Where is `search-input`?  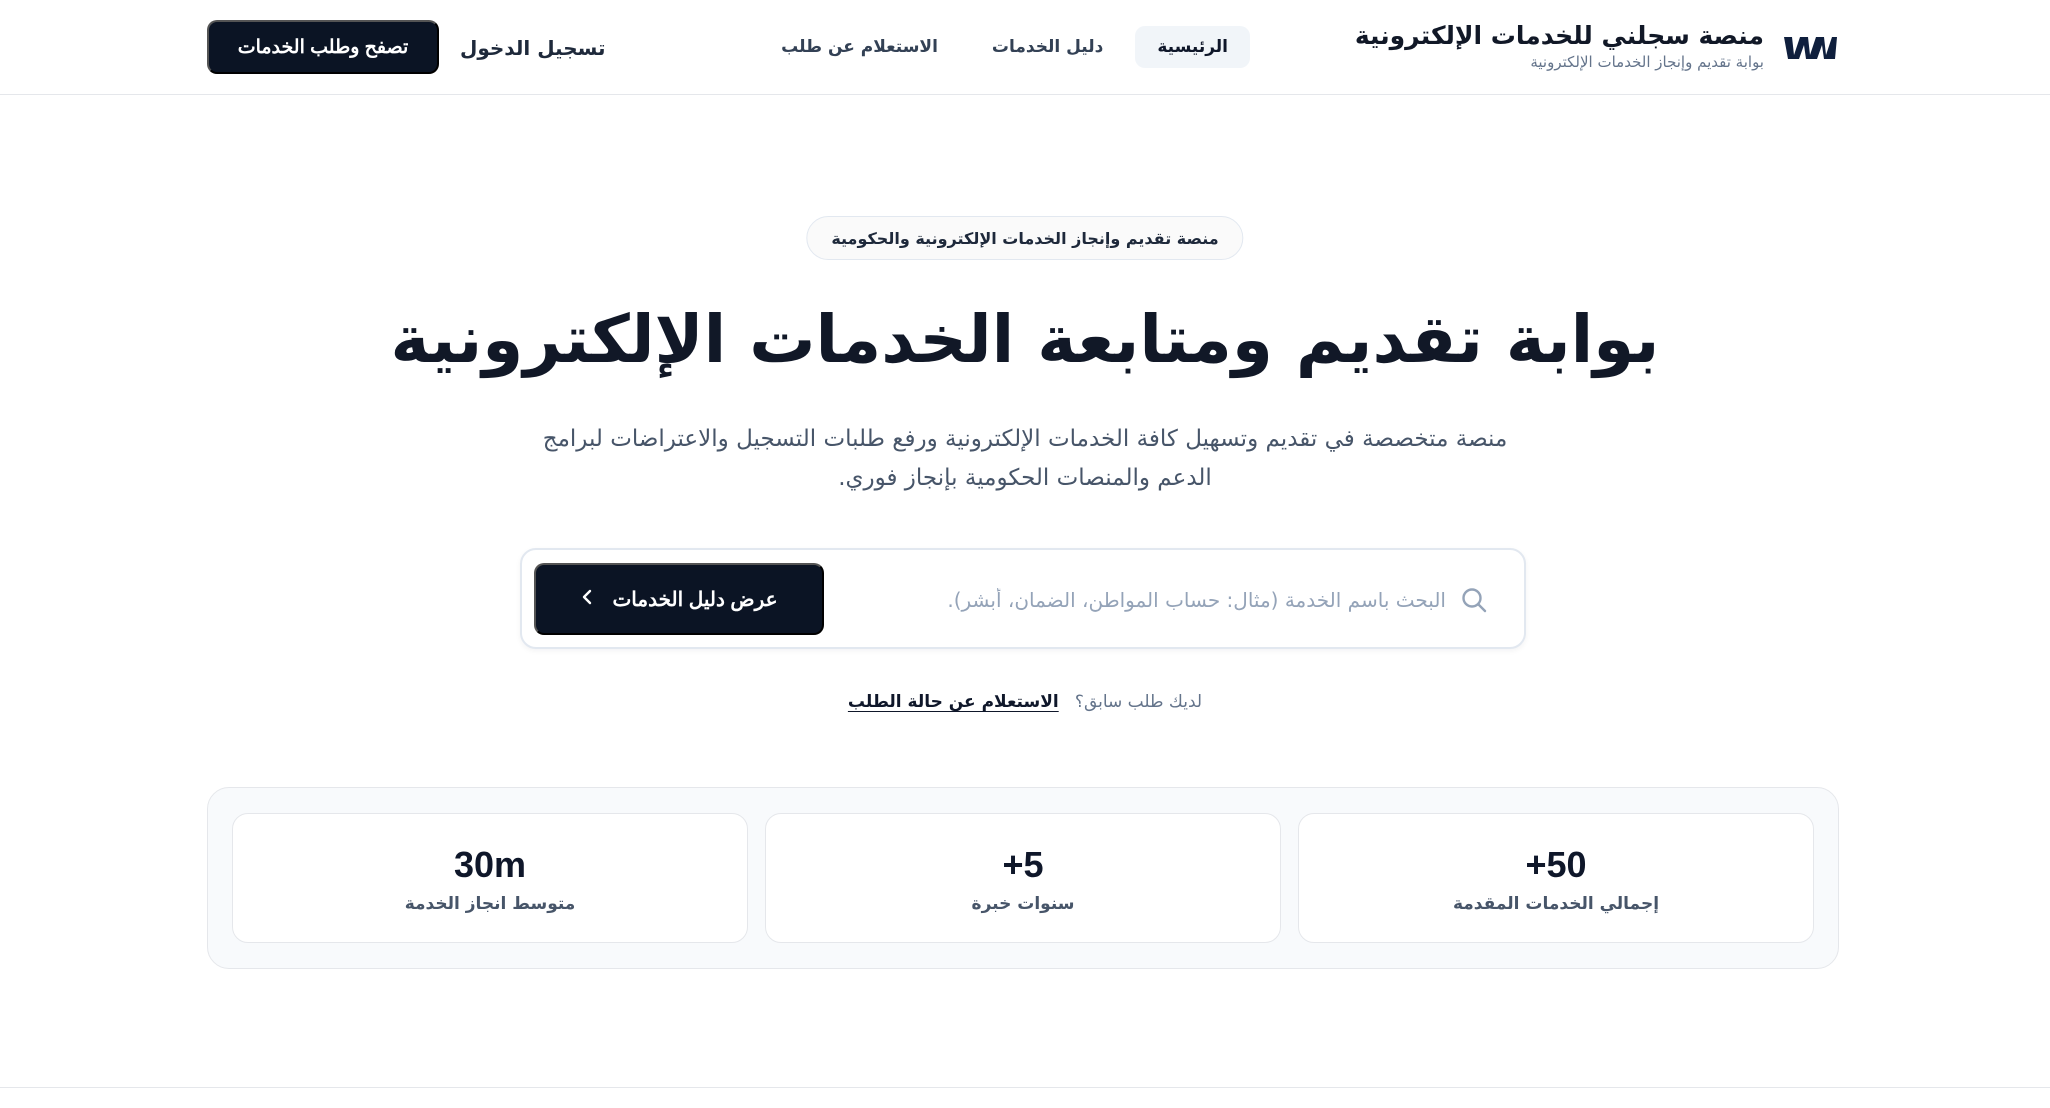 search-input is located at coordinates (1196, 600).